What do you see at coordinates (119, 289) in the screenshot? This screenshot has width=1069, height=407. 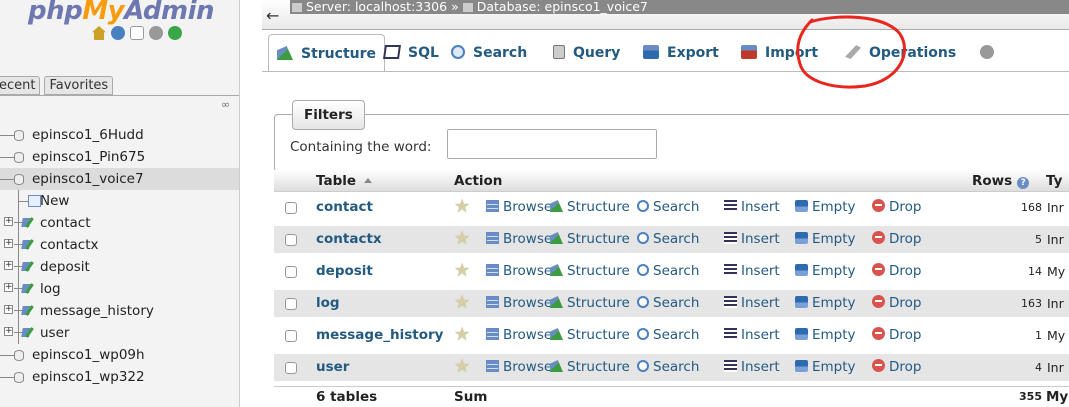 I see `table-item: + log` at bounding box center [119, 289].